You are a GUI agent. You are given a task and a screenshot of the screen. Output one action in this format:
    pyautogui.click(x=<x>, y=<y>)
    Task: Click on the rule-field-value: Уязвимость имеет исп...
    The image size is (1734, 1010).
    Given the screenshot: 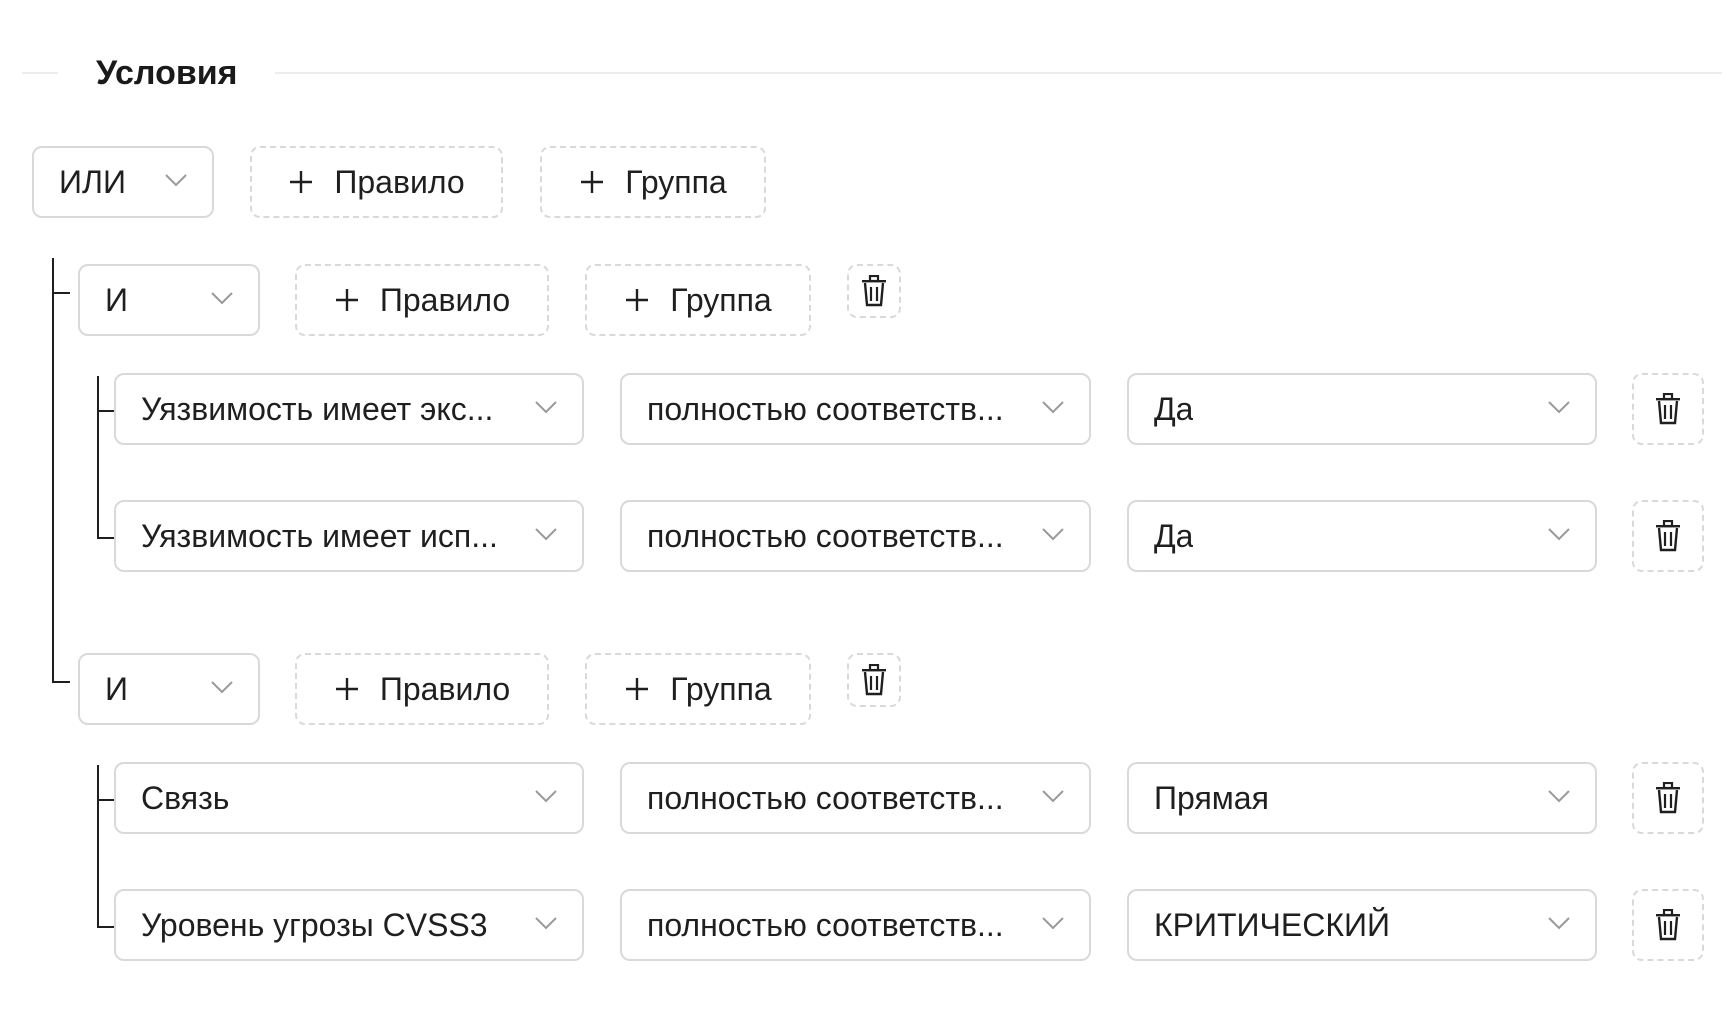 What is the action you would take?
    pyautogui.click(x=319, y=535)
    